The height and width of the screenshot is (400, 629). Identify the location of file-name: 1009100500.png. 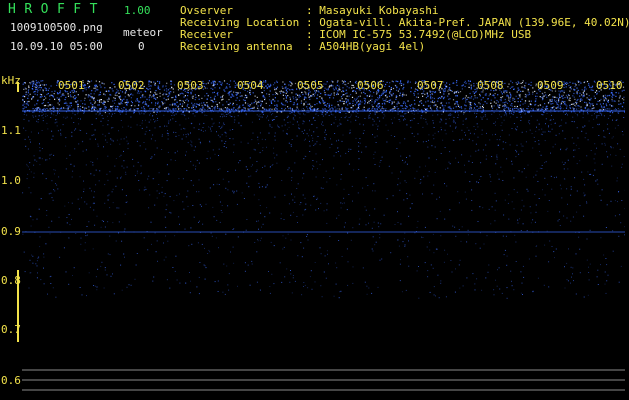
(56, 27).